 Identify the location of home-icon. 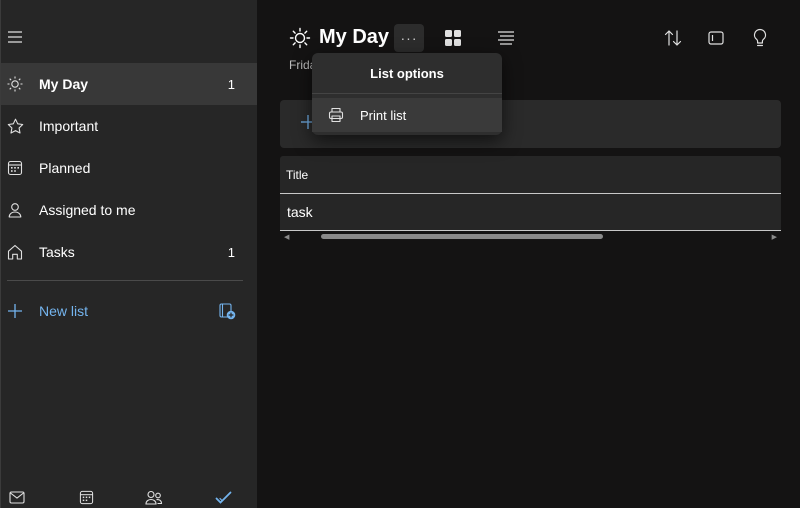
(15, 252).